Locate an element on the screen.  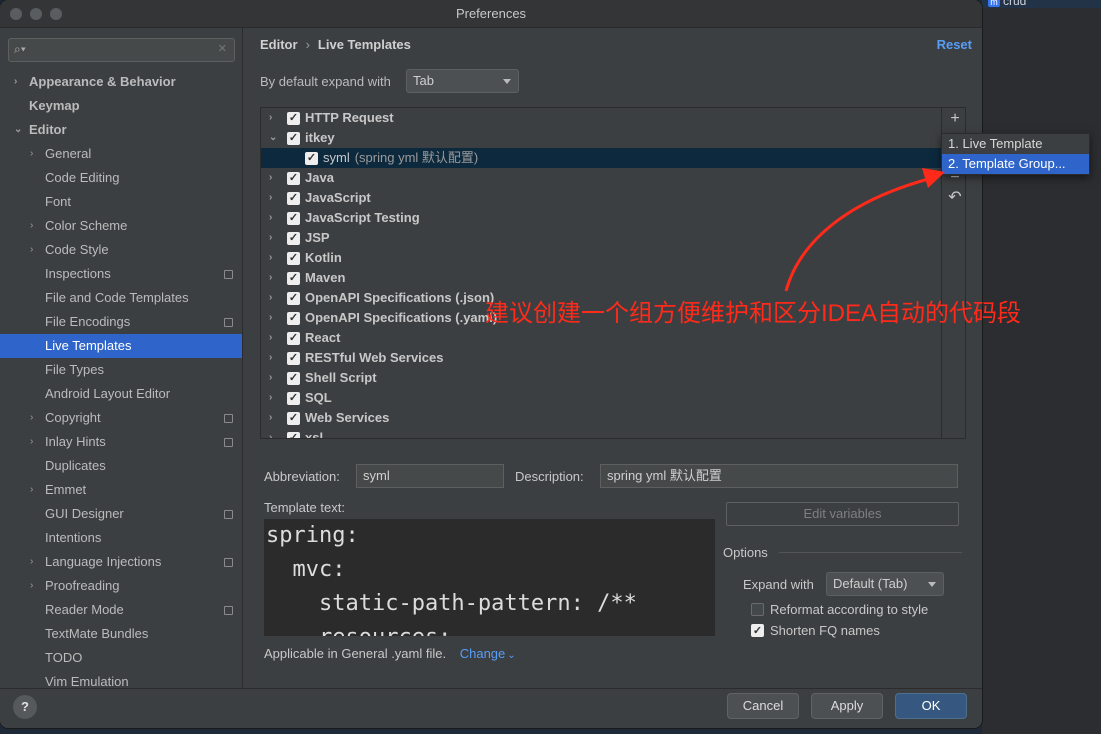
template-group: › ✓ React is located at coordinates (601, 338).